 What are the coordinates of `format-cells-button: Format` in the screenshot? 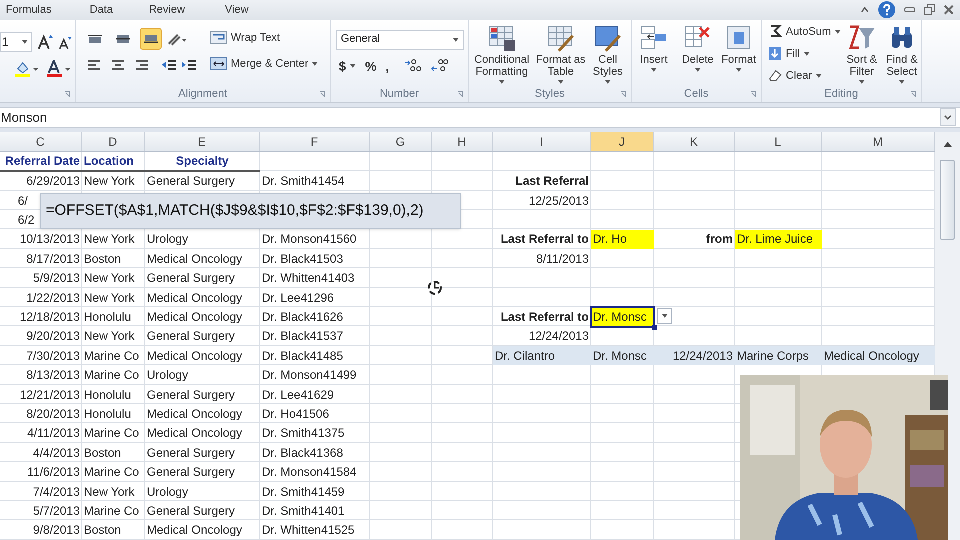 It's located at (739, 48).